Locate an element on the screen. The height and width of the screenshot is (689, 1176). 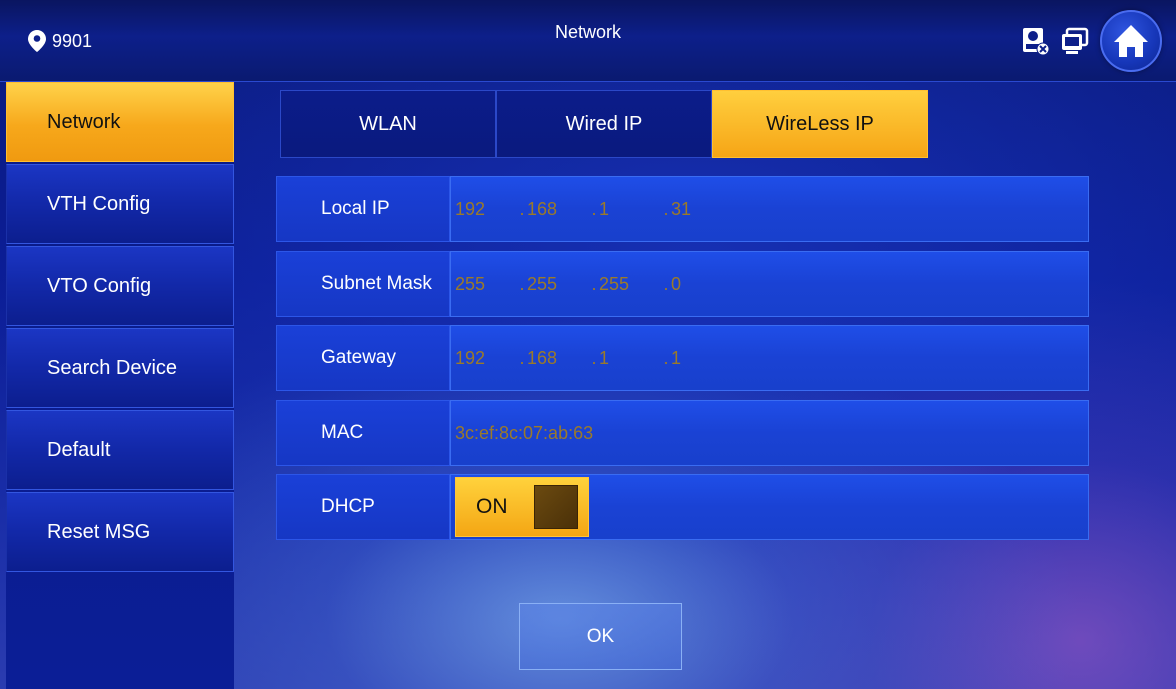
tab-wired-ip: Wired IP is located at coordinates (604, 124).